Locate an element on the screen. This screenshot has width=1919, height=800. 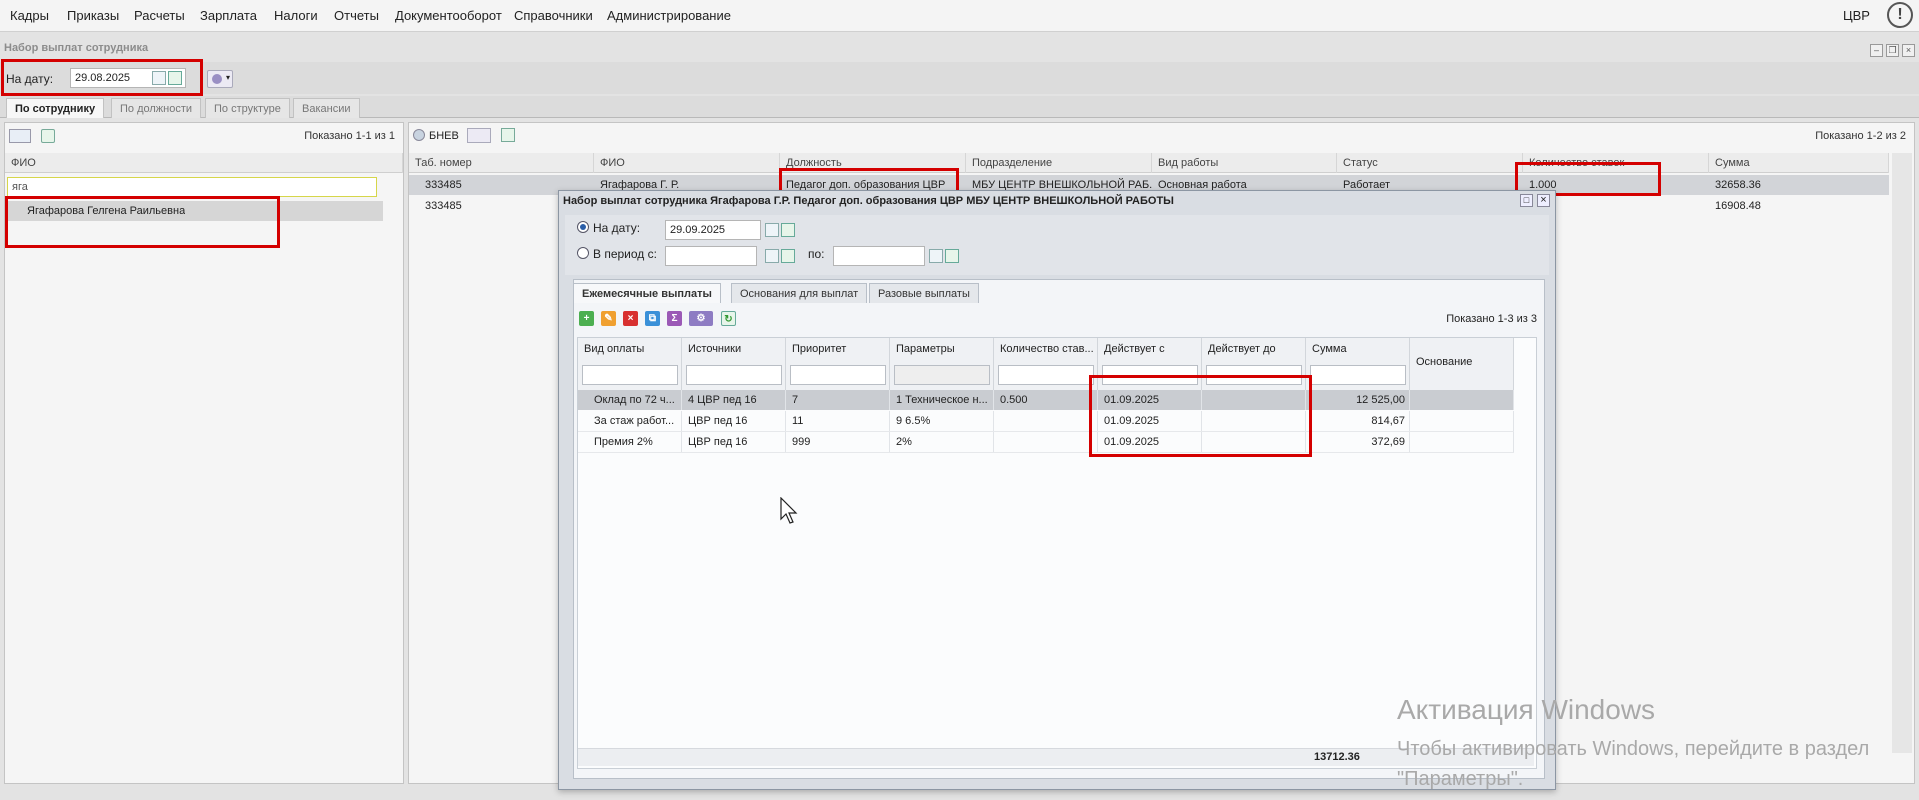
filter-sources is located at coordinates (734, 375).